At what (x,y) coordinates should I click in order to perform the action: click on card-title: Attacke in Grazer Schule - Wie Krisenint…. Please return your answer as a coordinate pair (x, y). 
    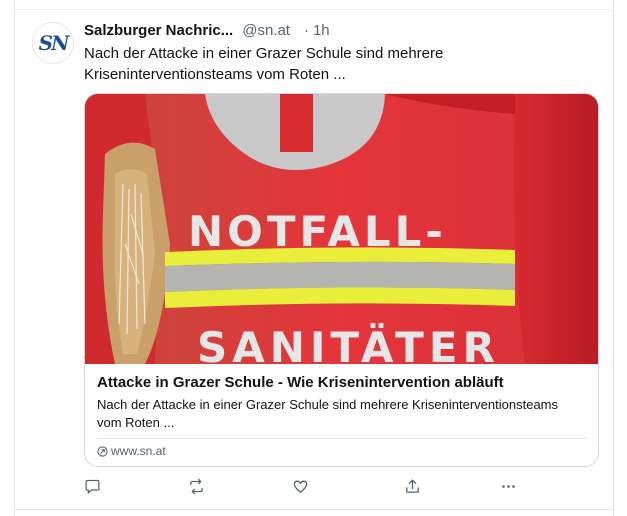
    Looking at the image, I should click on (300, 382).